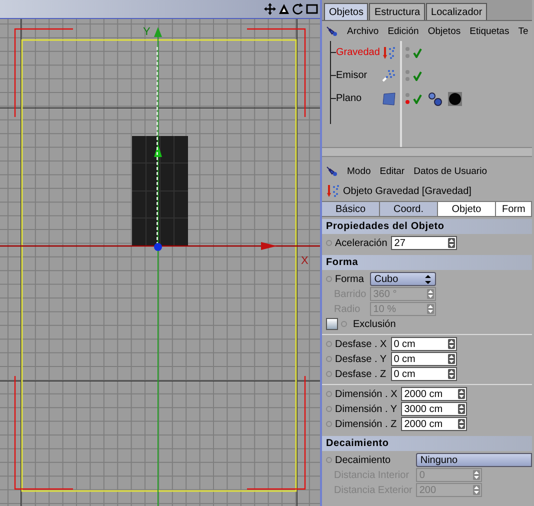  Describe the element at coordinates (158, 247) in the screenshot. I see `origin-handle` at that location.